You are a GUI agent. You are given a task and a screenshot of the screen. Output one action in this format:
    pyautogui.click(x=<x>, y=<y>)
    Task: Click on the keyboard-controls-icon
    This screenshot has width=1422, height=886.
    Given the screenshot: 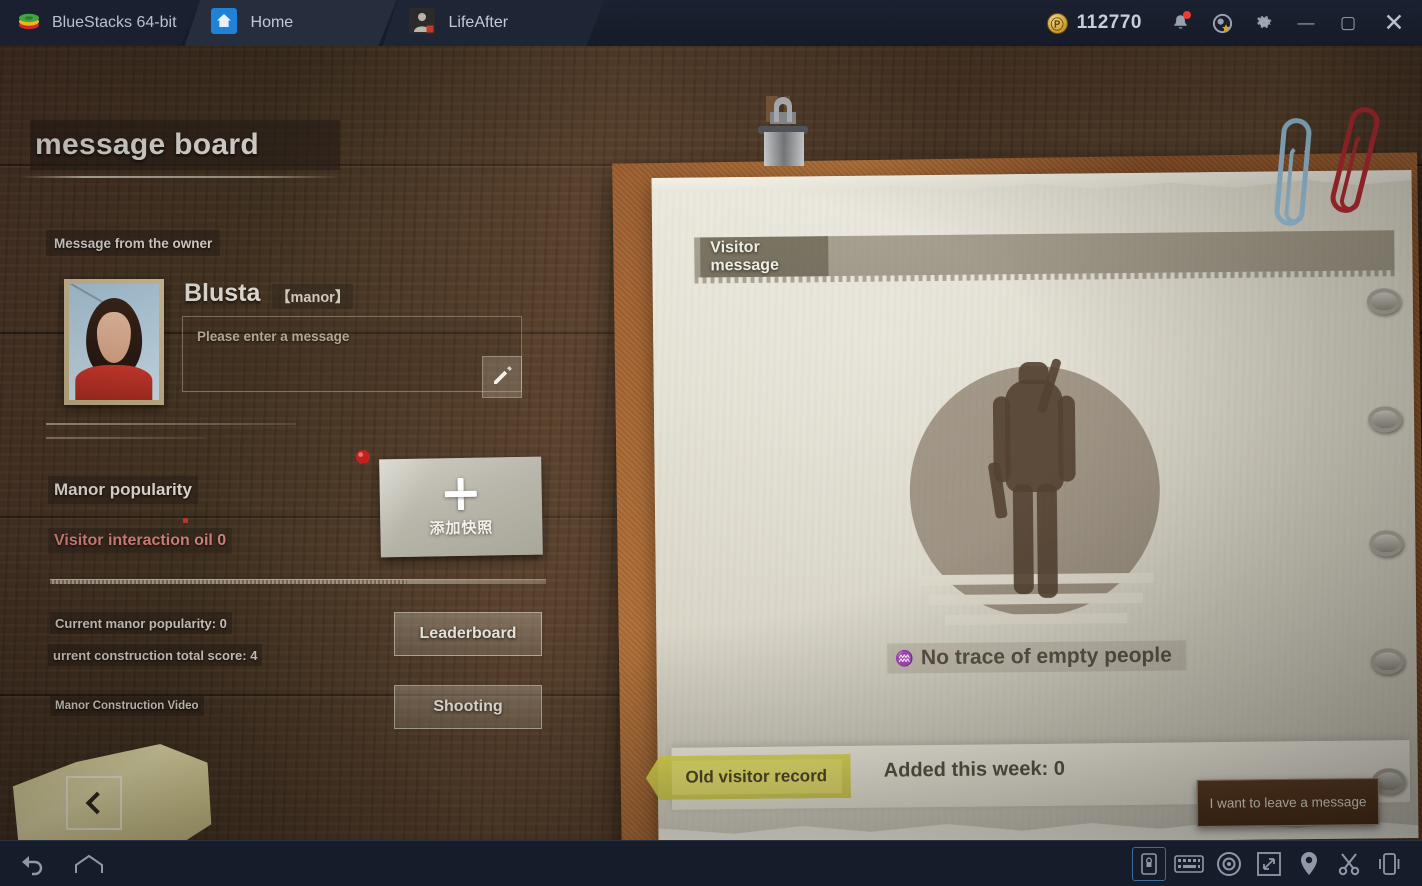 What is the action you would take?
    pyautogui.click(x=1189, y=864)
    